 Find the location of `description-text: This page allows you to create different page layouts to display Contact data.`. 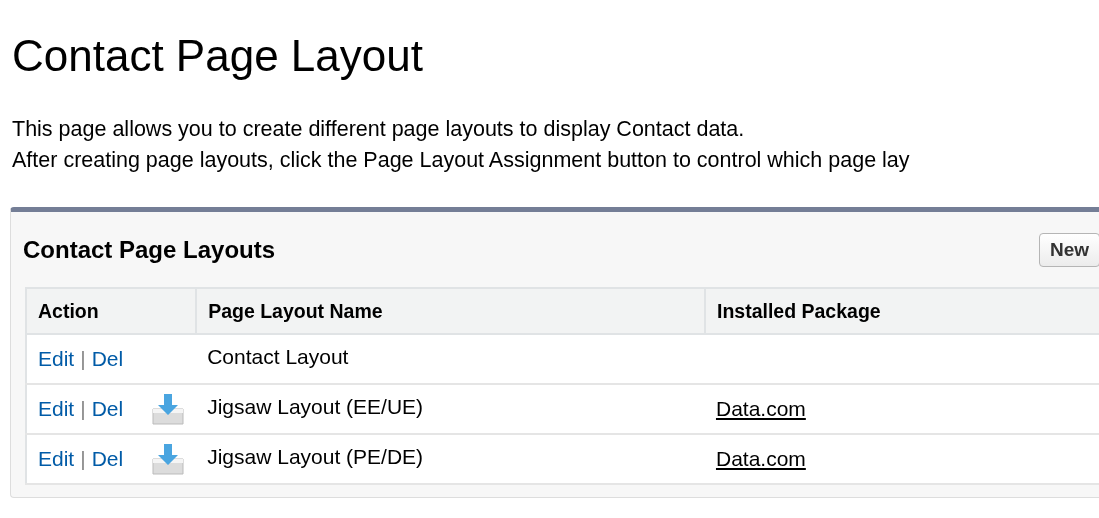

description-text: This page allows you to create different page layouts to display Contact data. is located at coordinates (379, 129).